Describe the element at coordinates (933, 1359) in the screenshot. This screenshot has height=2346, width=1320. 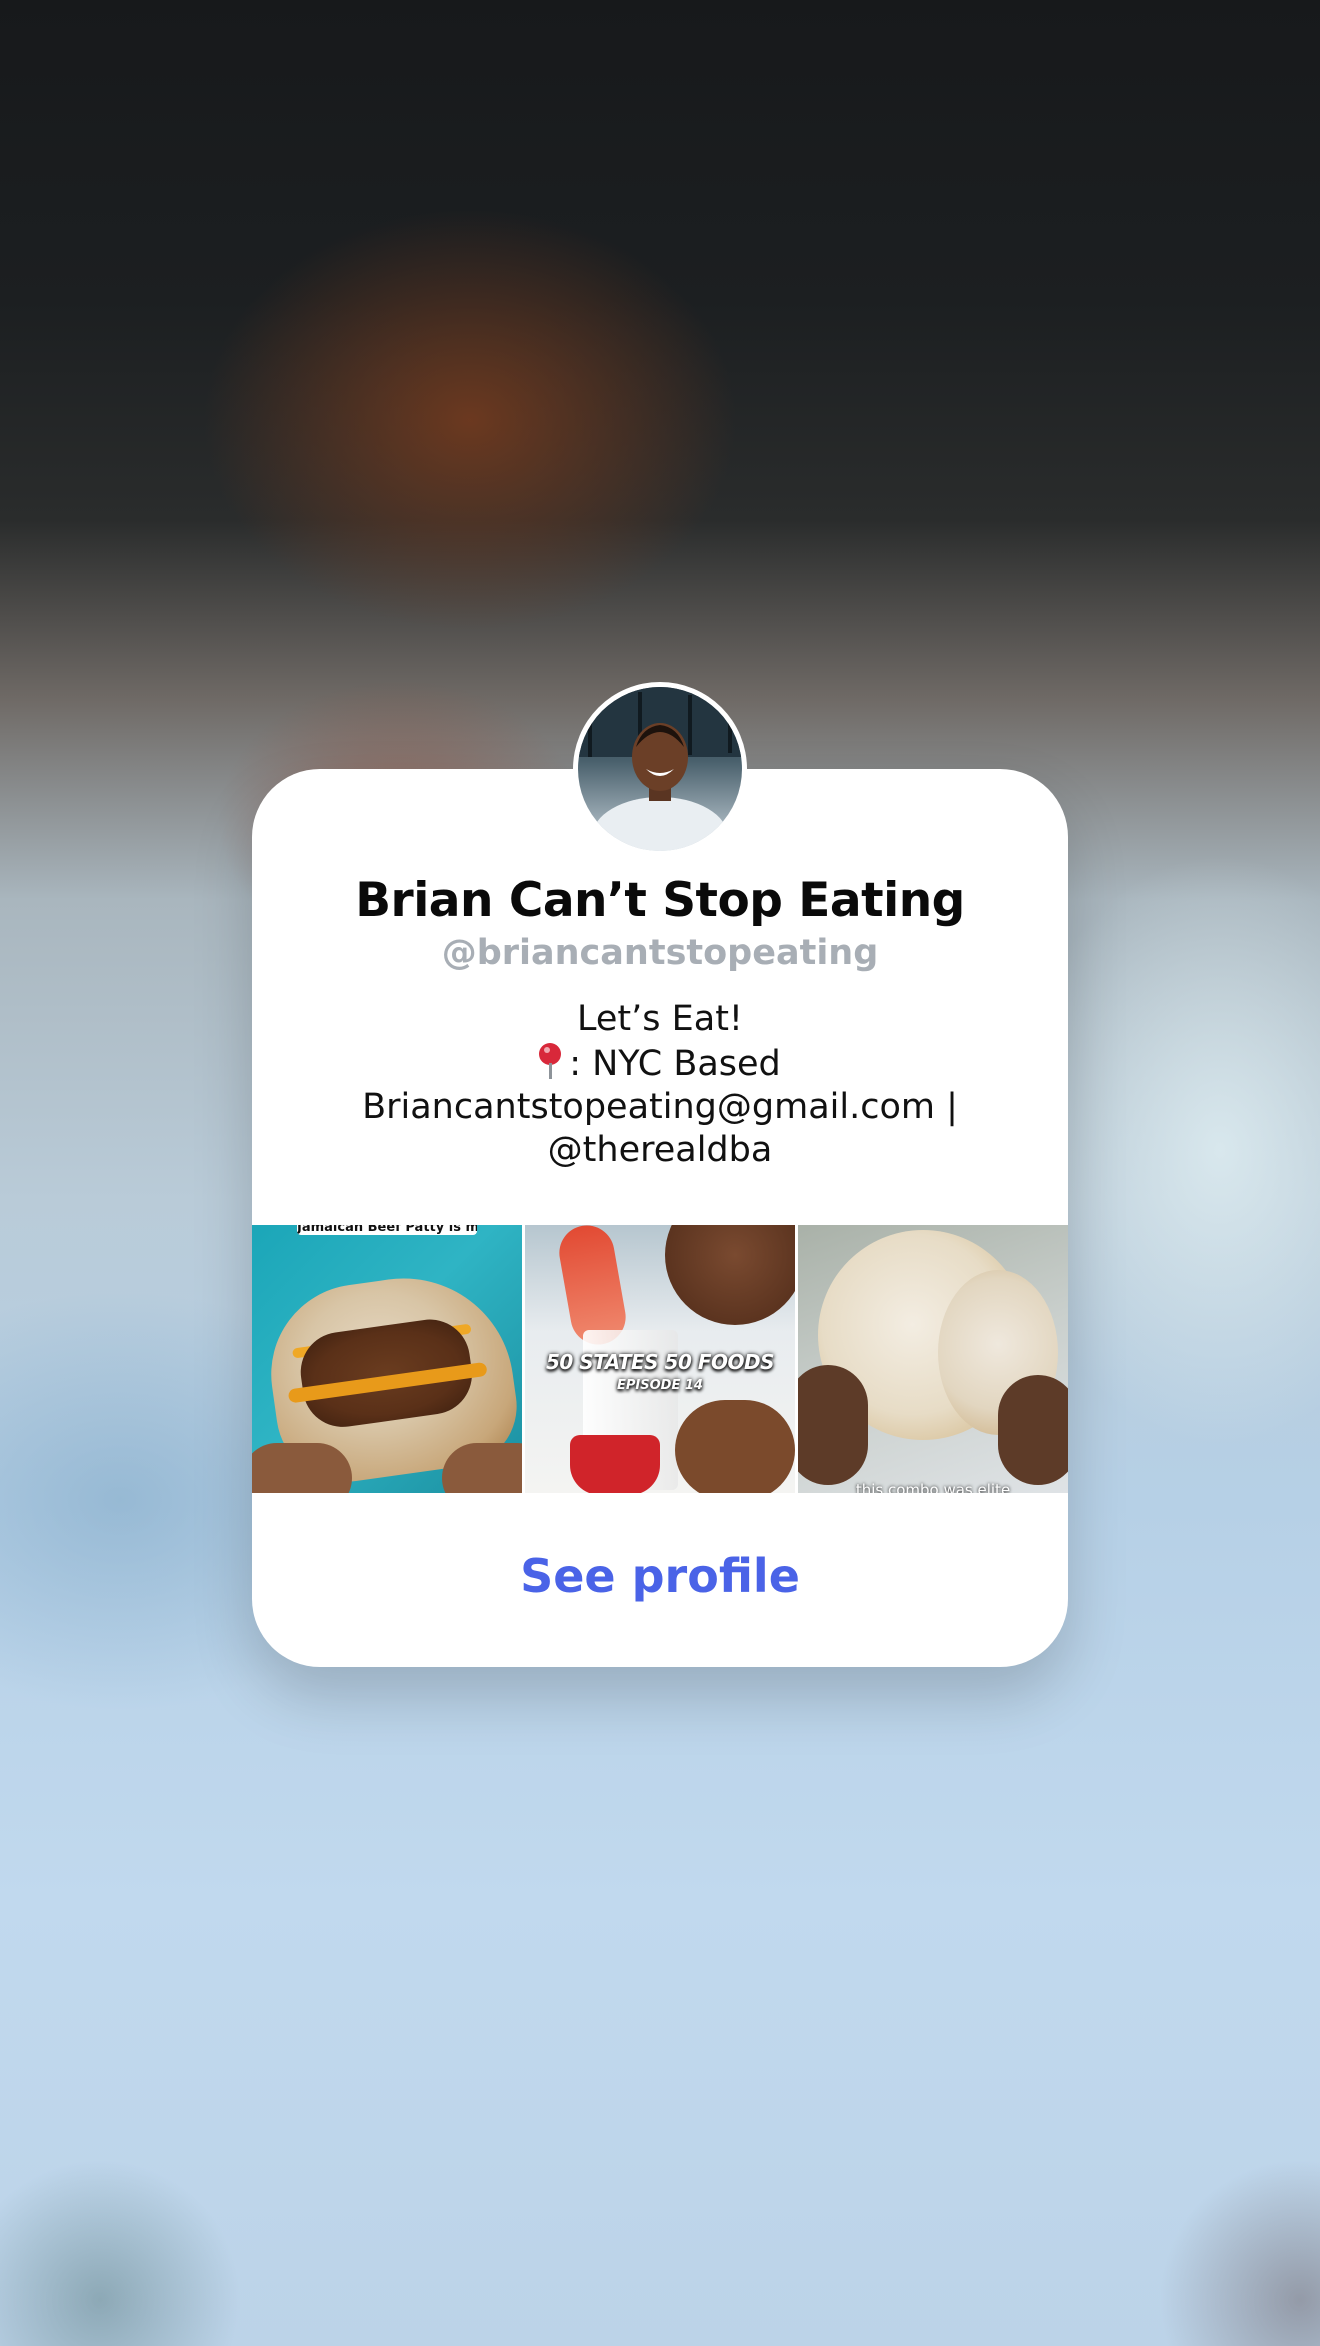
I see `post-thumbnail: this combo was elite` at that location.